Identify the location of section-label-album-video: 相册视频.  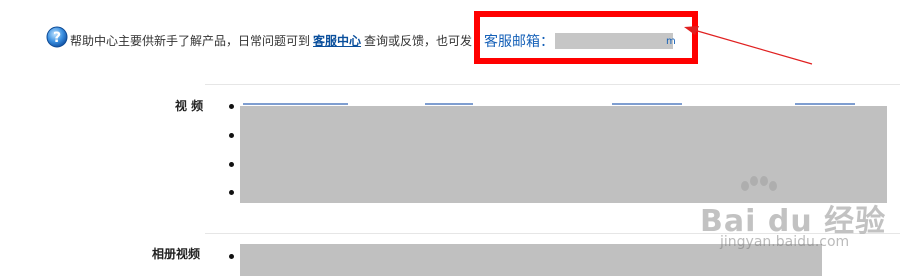
(176, 254).